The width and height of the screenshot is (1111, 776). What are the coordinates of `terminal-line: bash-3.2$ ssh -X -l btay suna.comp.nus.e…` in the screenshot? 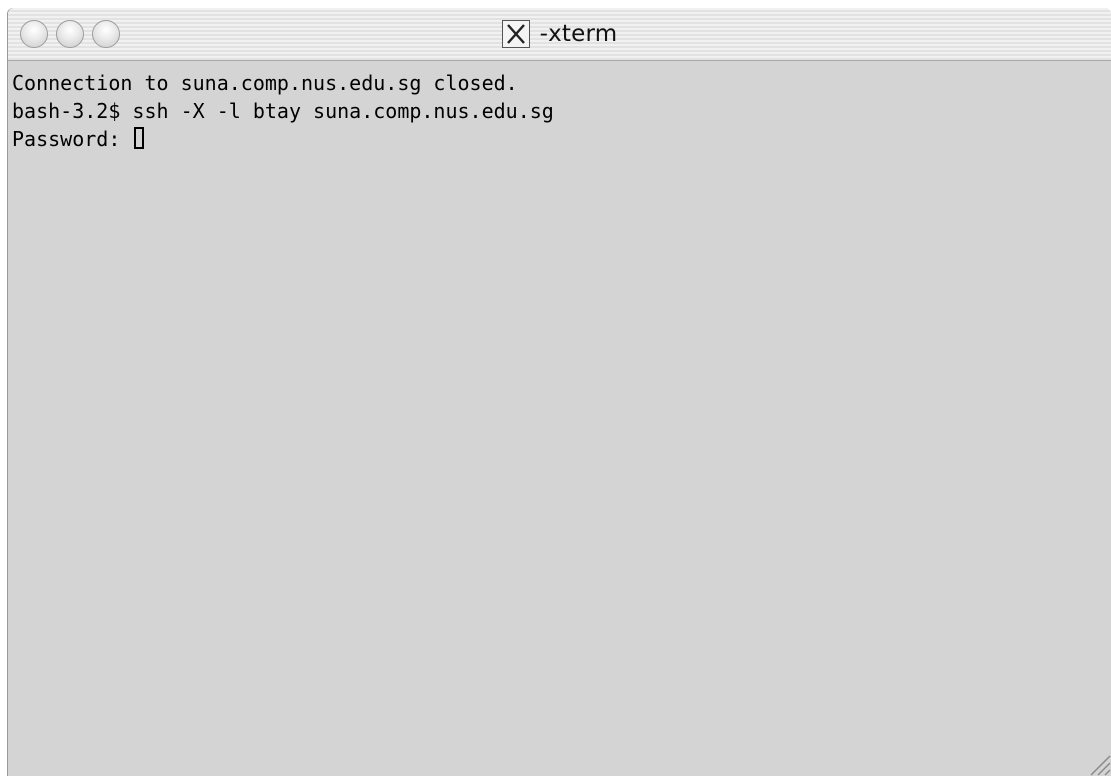 It's located at (283, 111).